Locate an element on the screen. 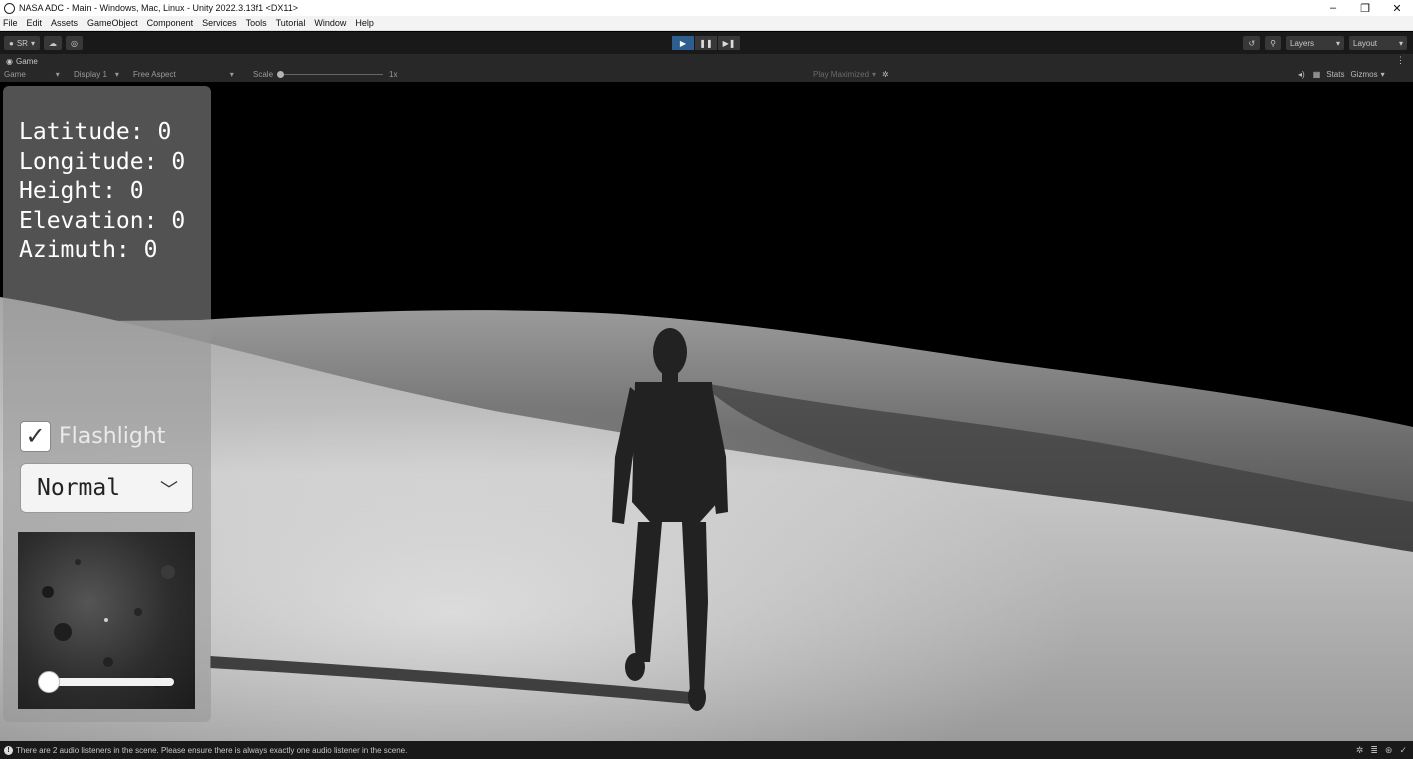 This screenshot has height=759, width=1413. keyboard-icon: ▦ is located at coordinates (1317, 74).